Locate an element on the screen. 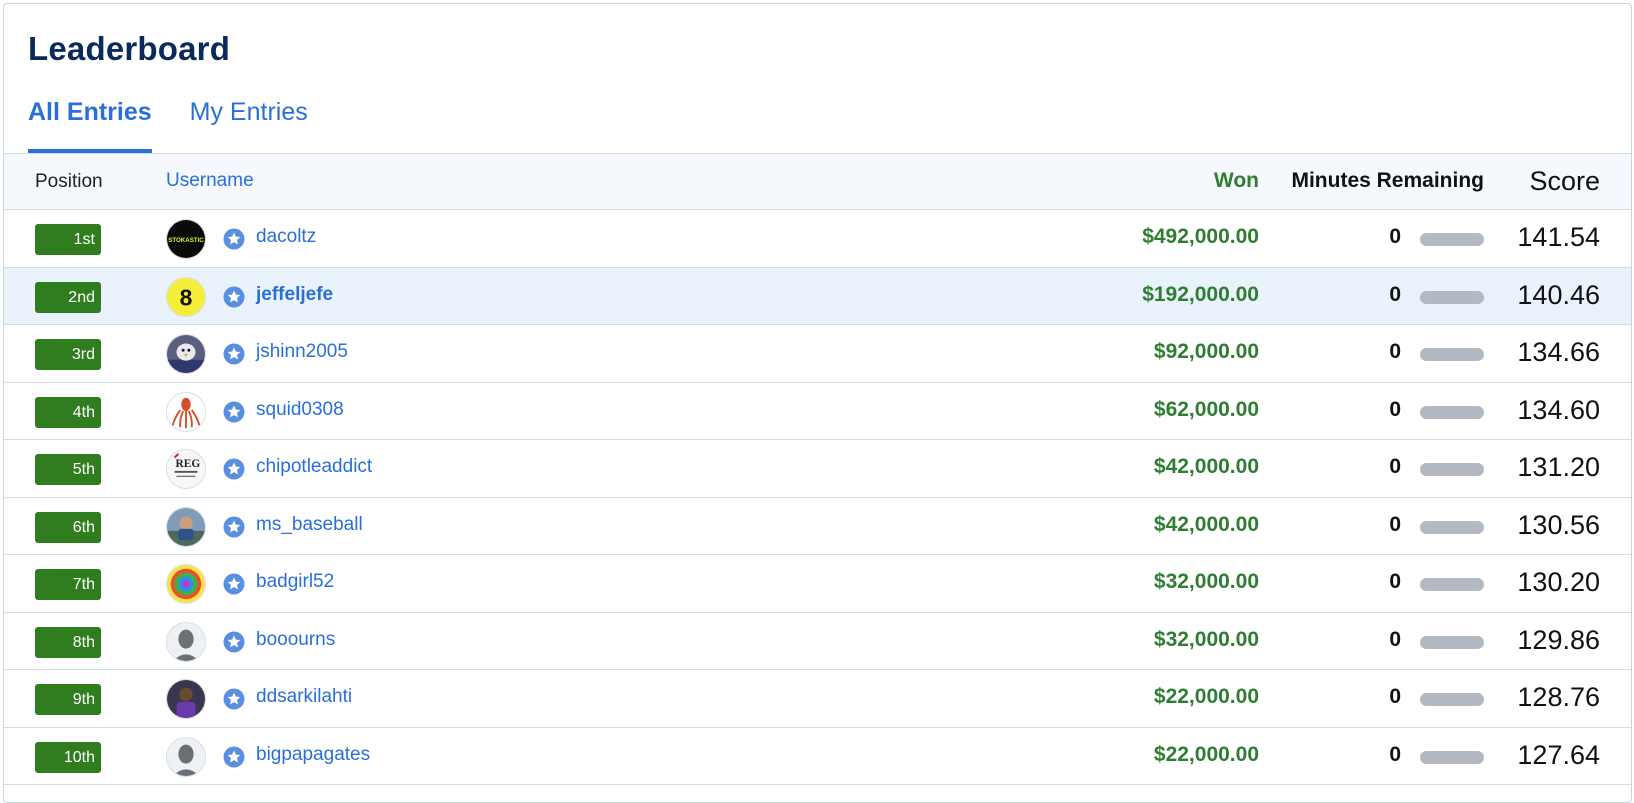 The height and width of the screenshot is (803, 1634). squid-avatar is located at coordinates (186, 411).